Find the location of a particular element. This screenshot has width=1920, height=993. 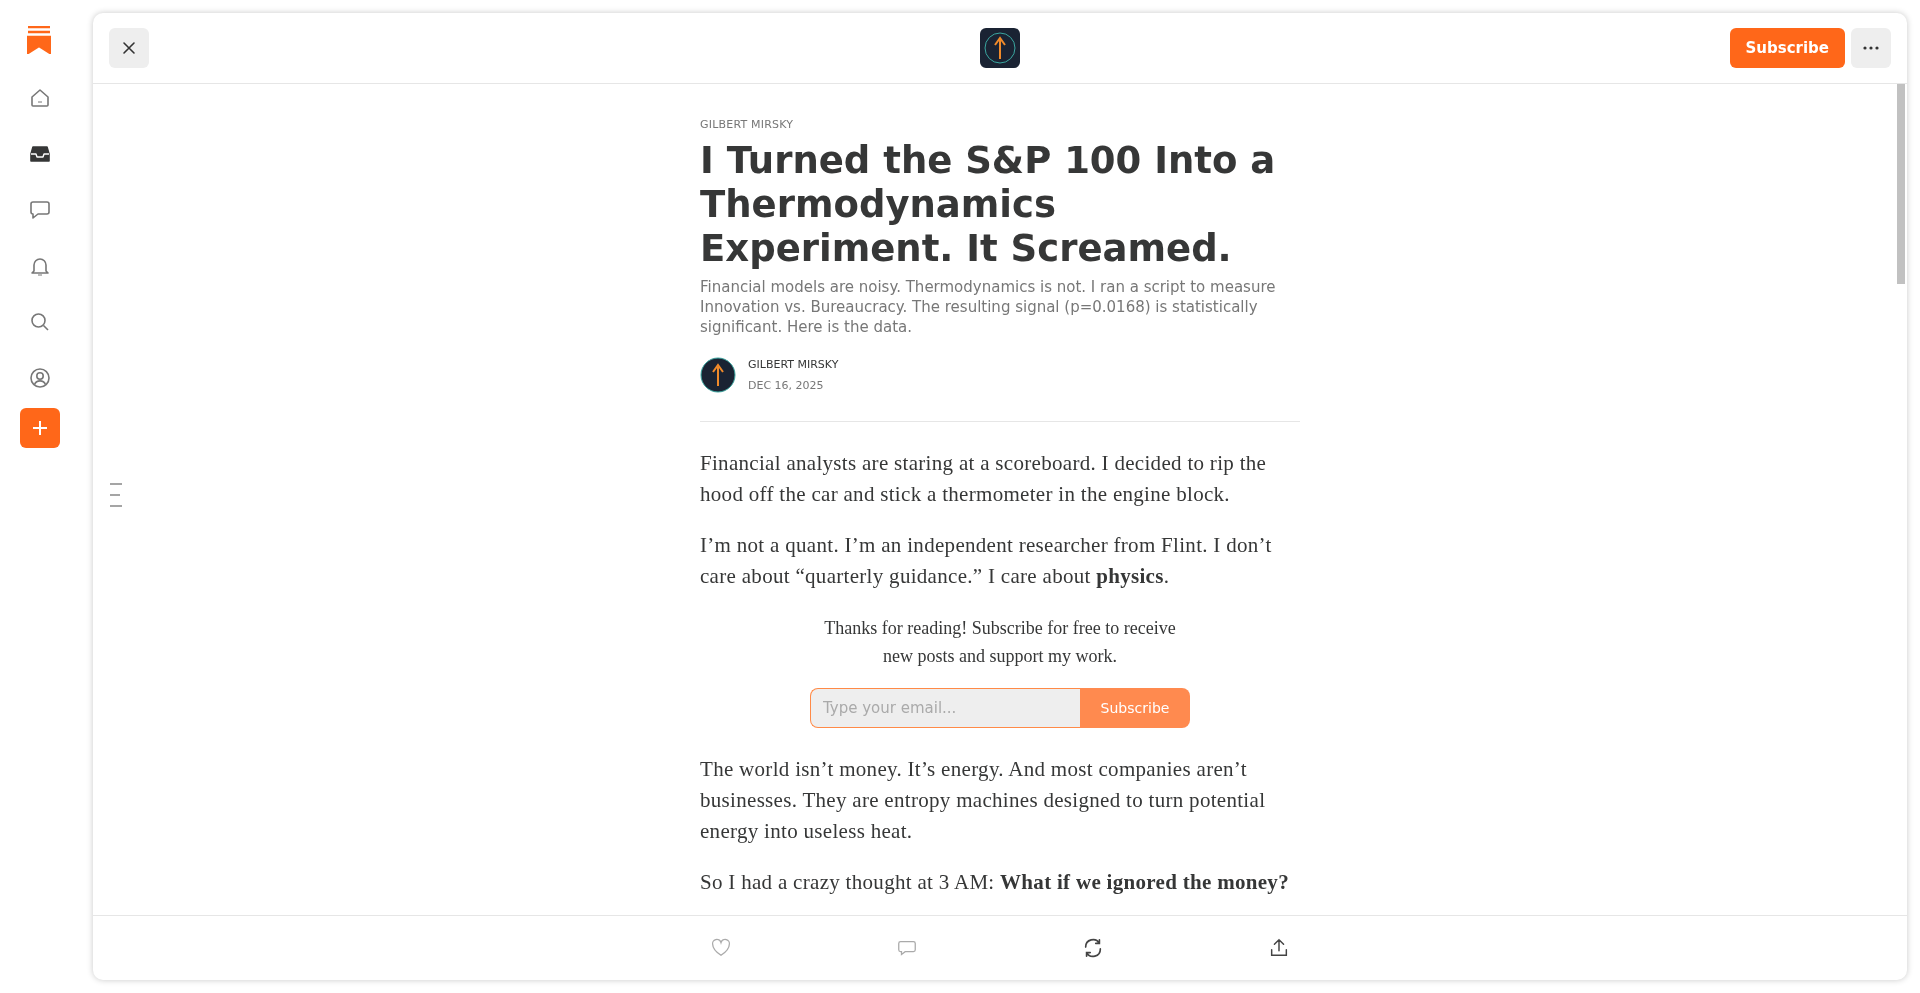

body-paragraph: The world isn’t money. It’s energy. And most companies aren’t businesses. They are entropy machines designed to turn potential energy into useless heat. is located at coordinates (983, 800).